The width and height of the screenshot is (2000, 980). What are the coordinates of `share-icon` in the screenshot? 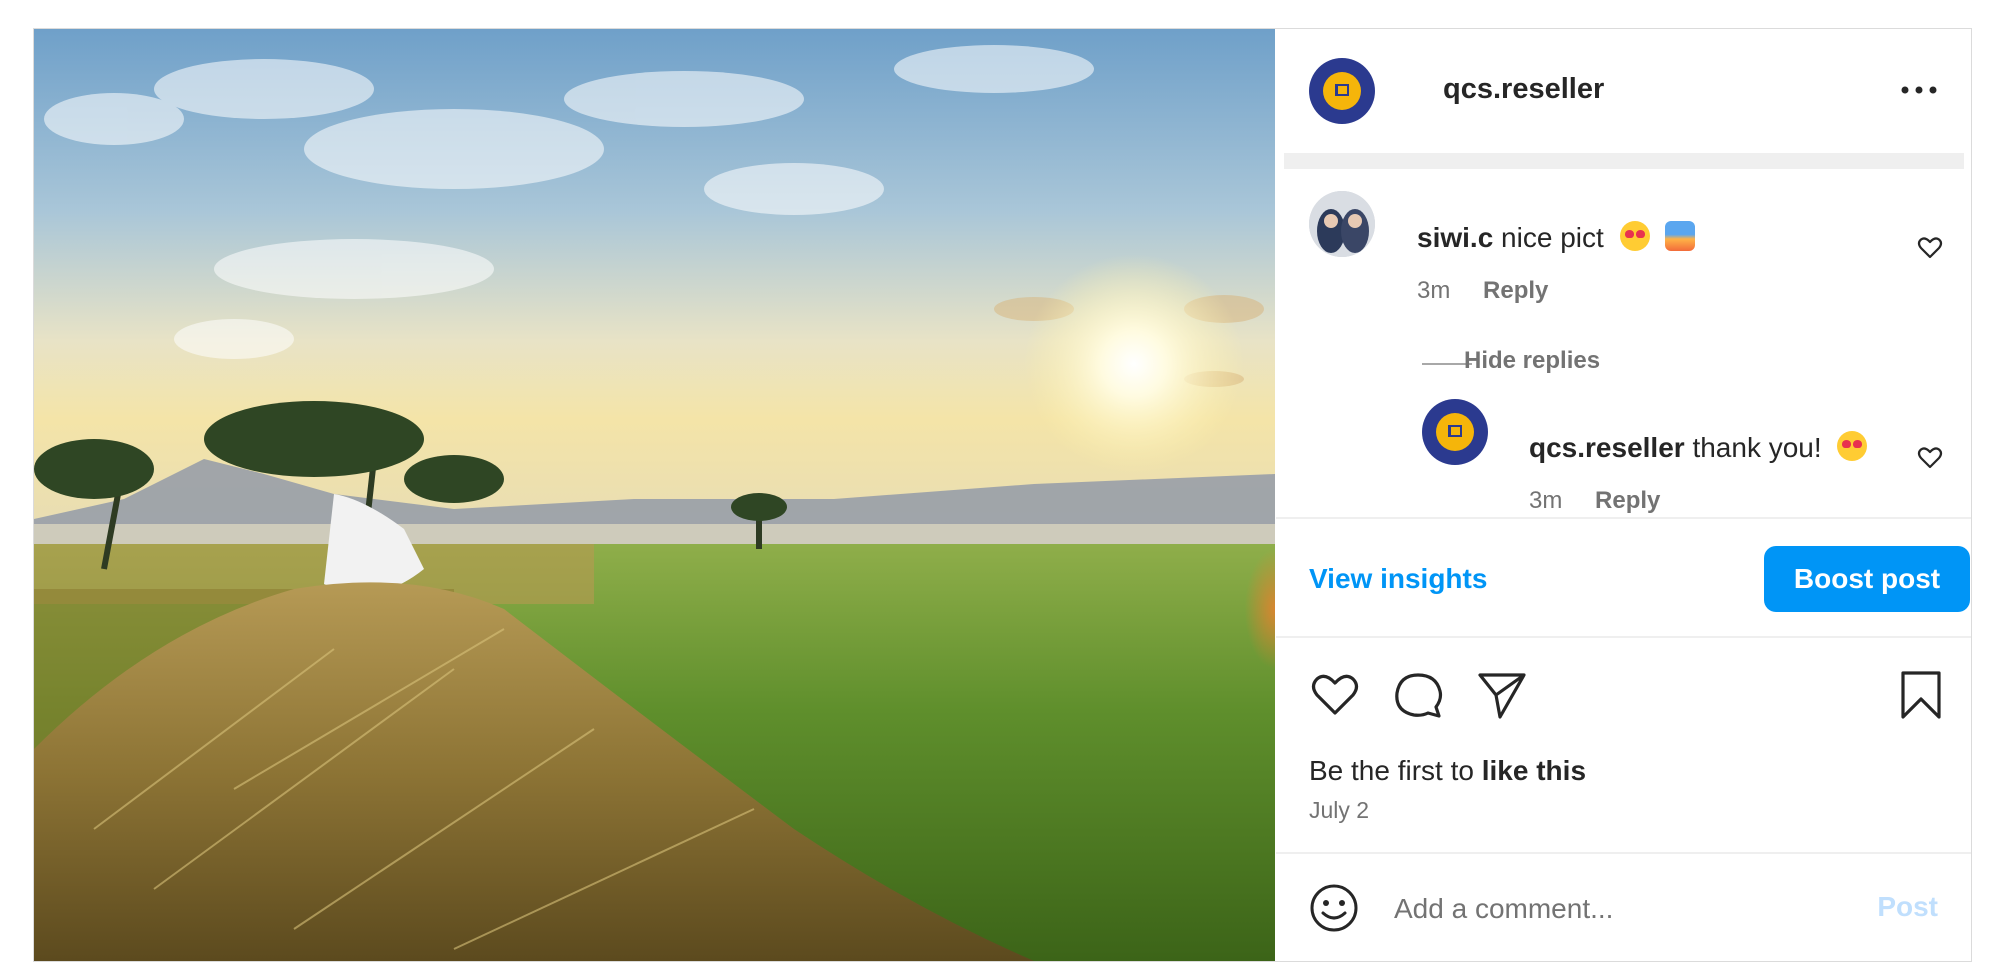 It's located at (1502, 695).